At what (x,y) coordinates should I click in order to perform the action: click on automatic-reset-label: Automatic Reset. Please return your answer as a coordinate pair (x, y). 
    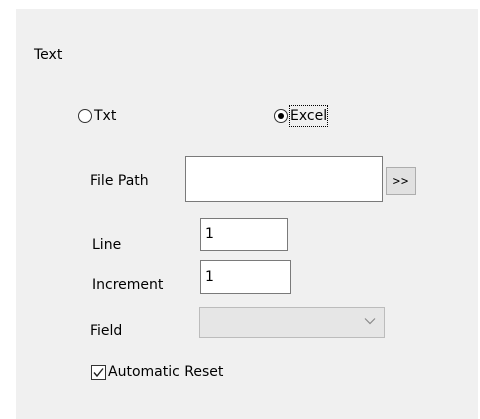
    Looking at the image, I should click on (165, 372).